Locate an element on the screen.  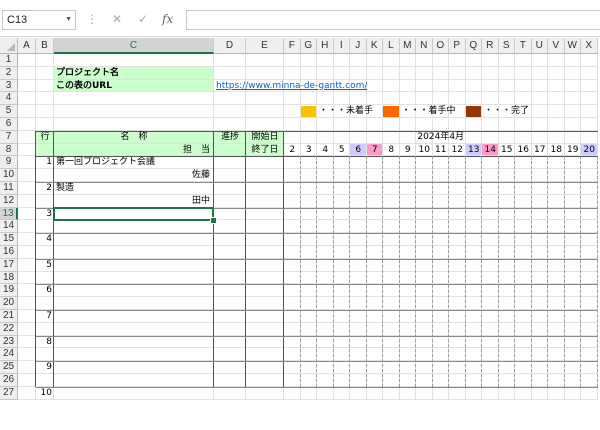
column-header-u: U is located at coordinates (539, 46).